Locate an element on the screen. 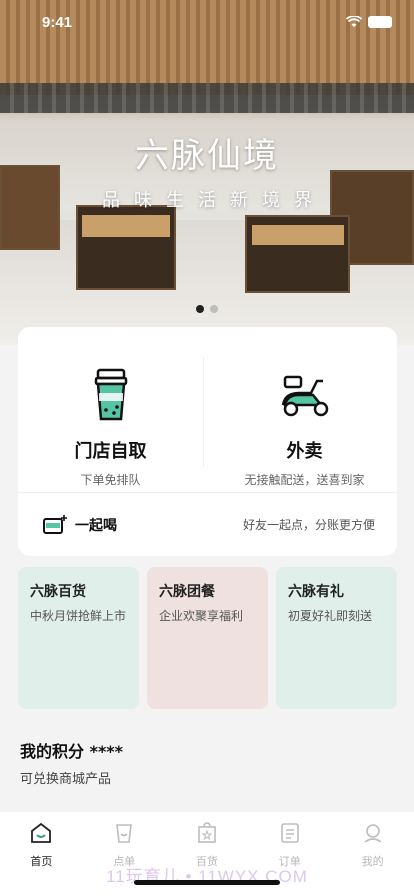 This screenshot has height=896, width=414. home-icon is located at coordinates (41, 832).